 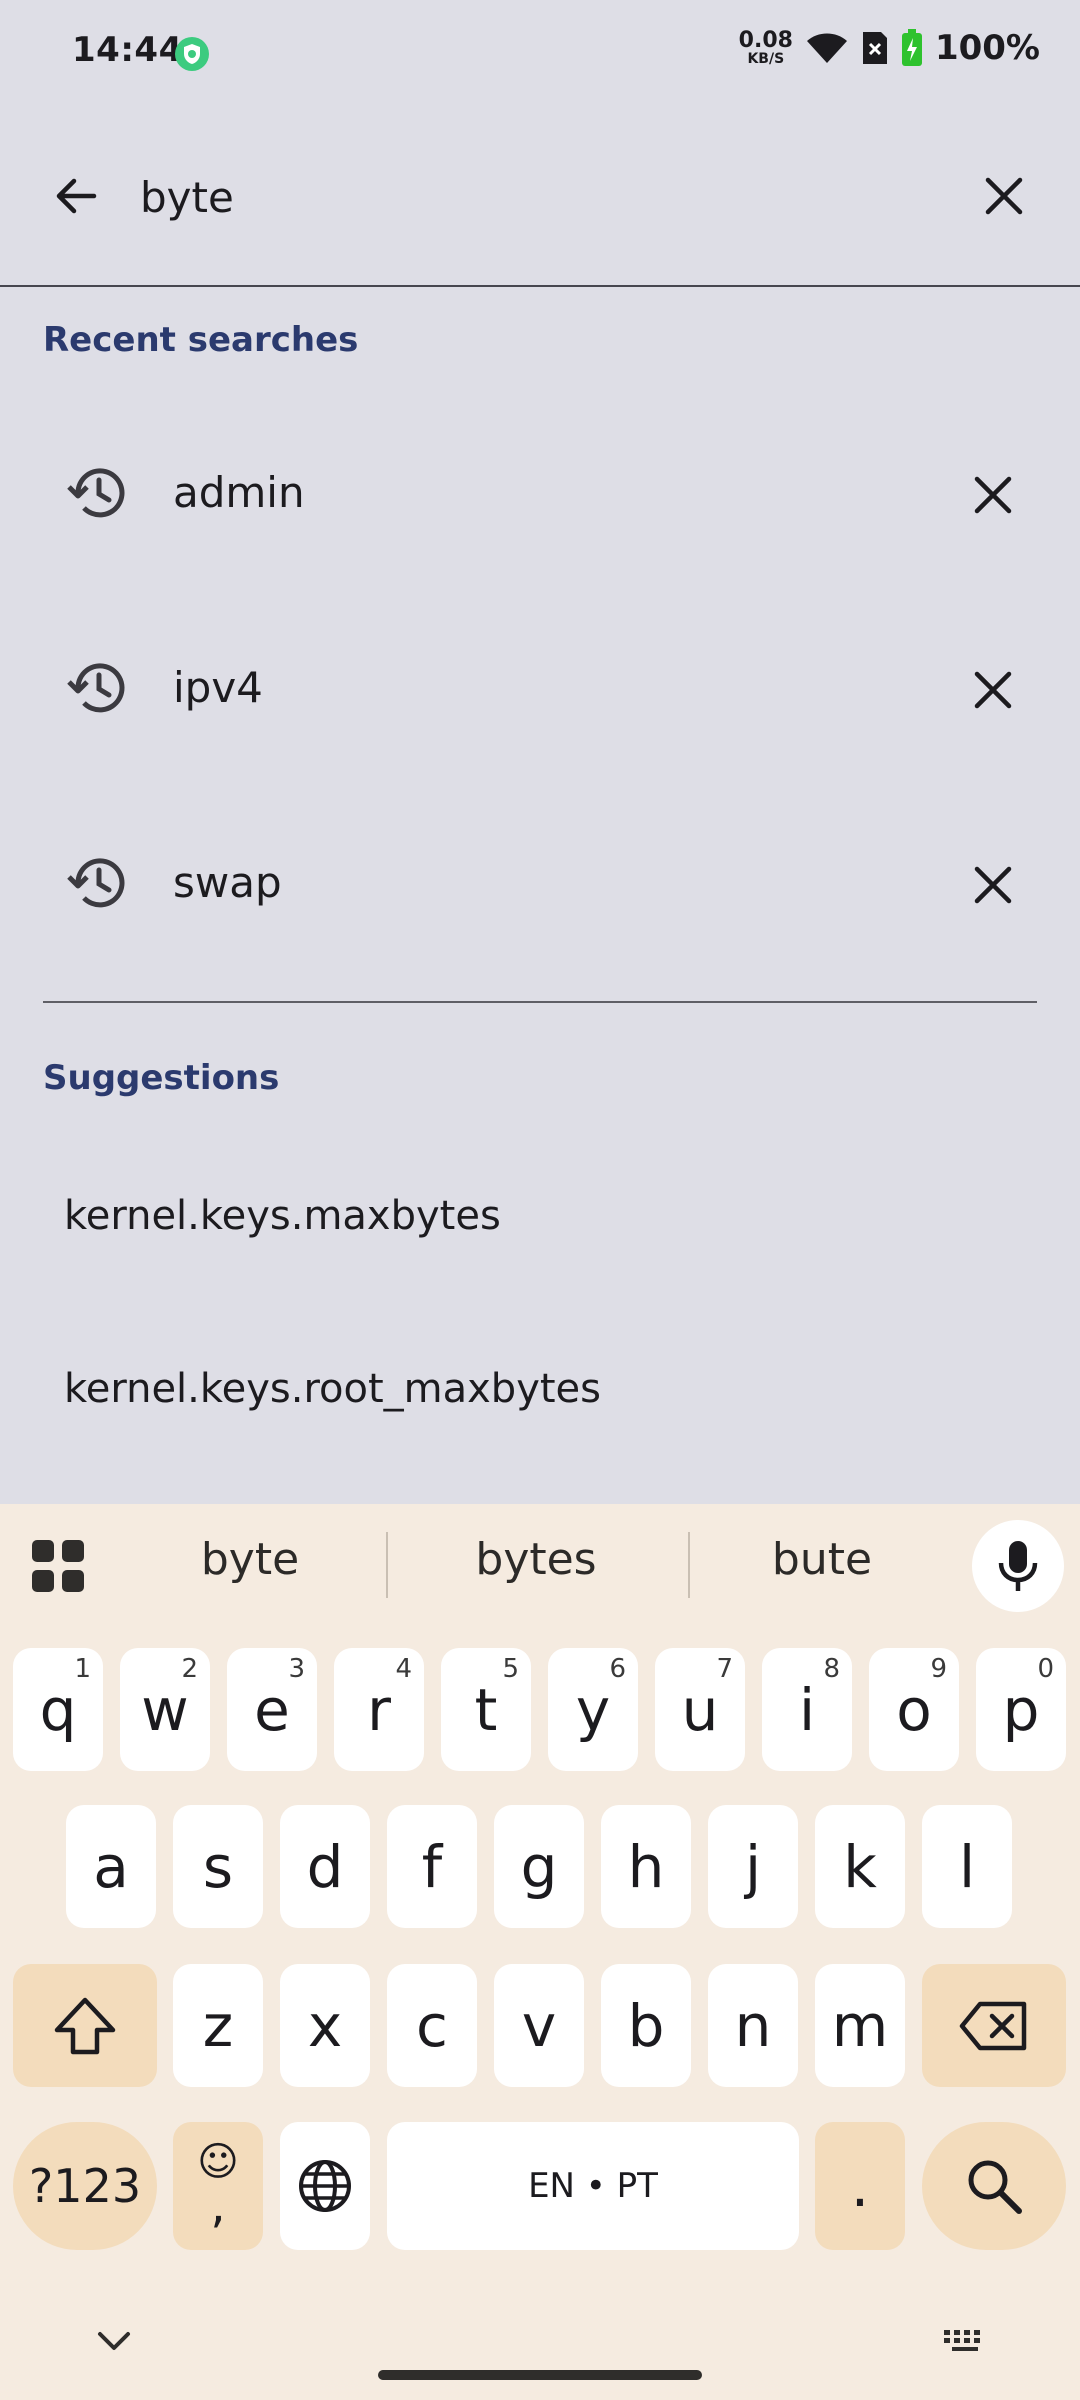 I want to click on vpn-shield-icon, so click(x=192, y=54).